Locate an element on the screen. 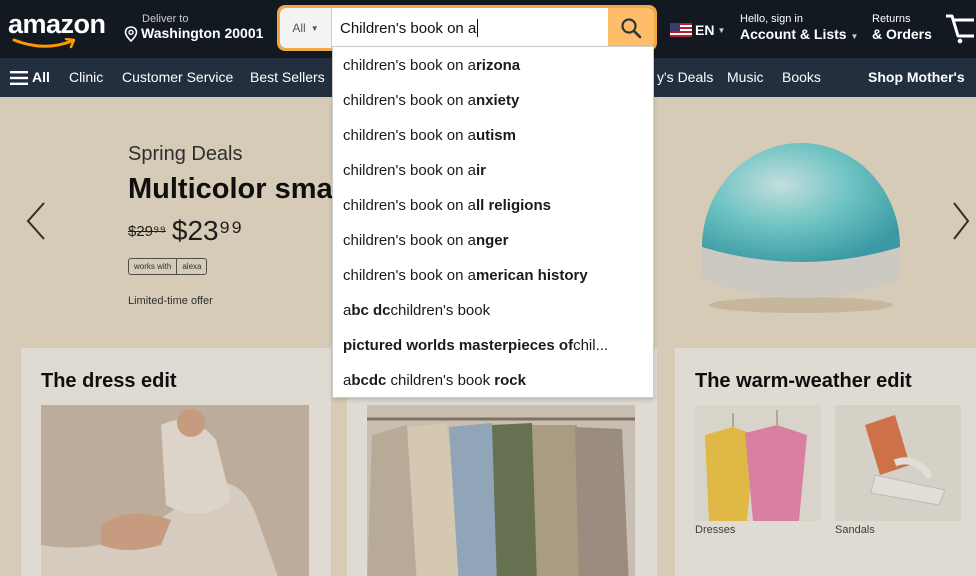  suggestion-completion: merican history is located at coordinates (531, 275).